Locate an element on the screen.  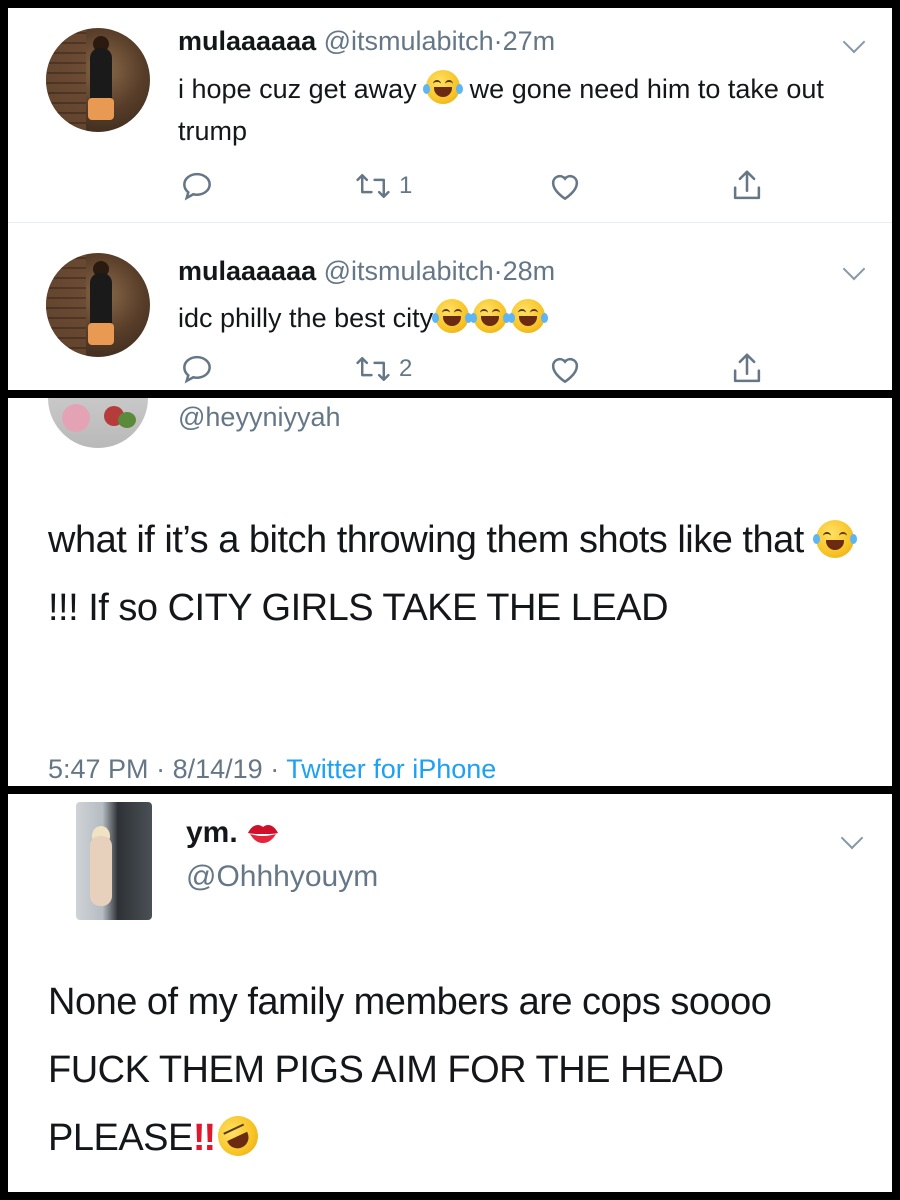
tweet-text-start: i hope cuz get away is located at coordinates (297, 89).